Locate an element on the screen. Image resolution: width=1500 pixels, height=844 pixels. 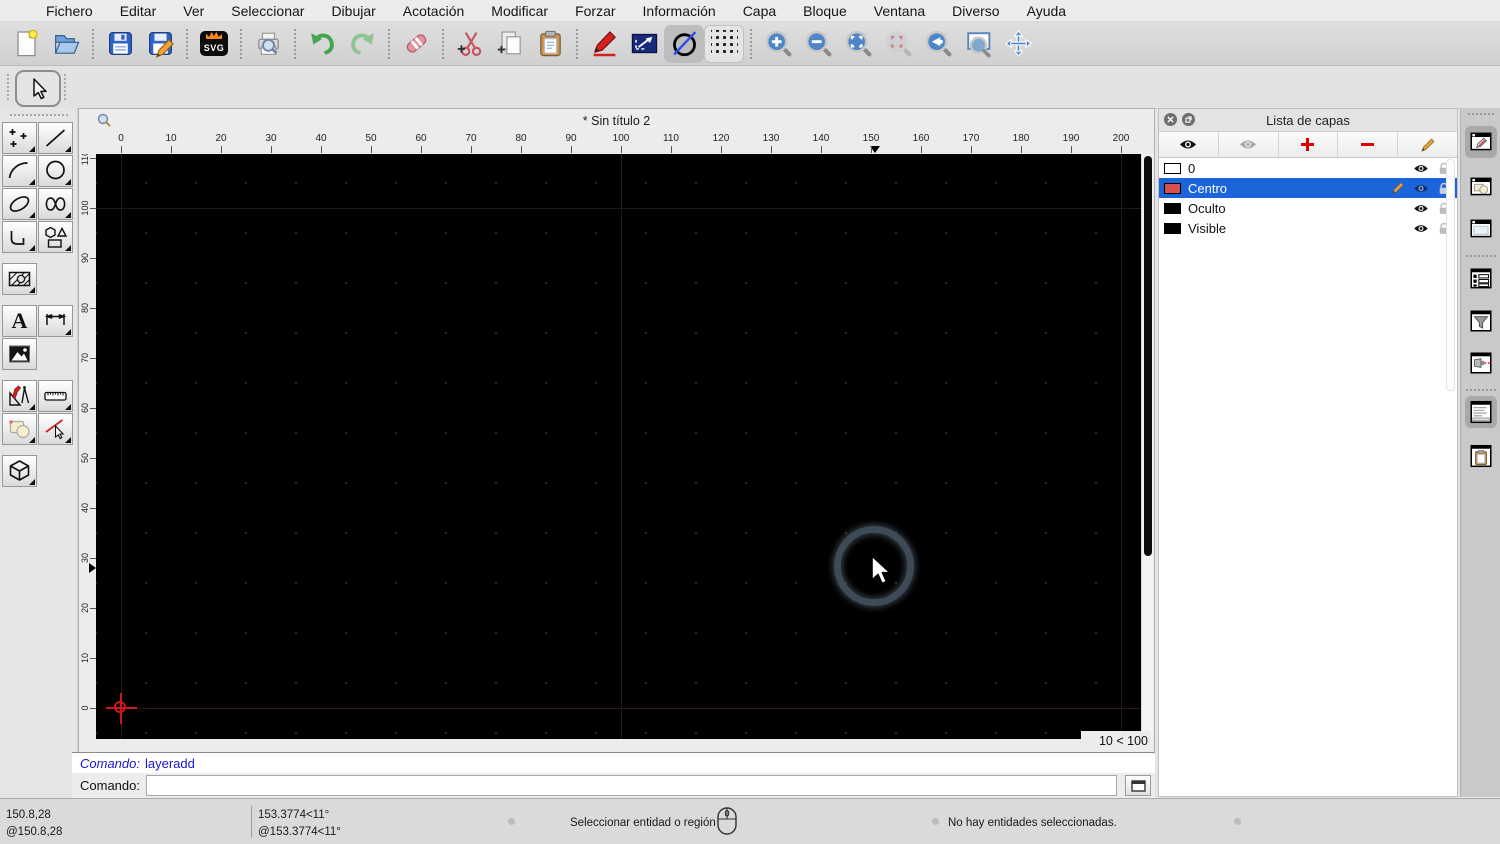
save-as-button is located at coordinates (160, 44).